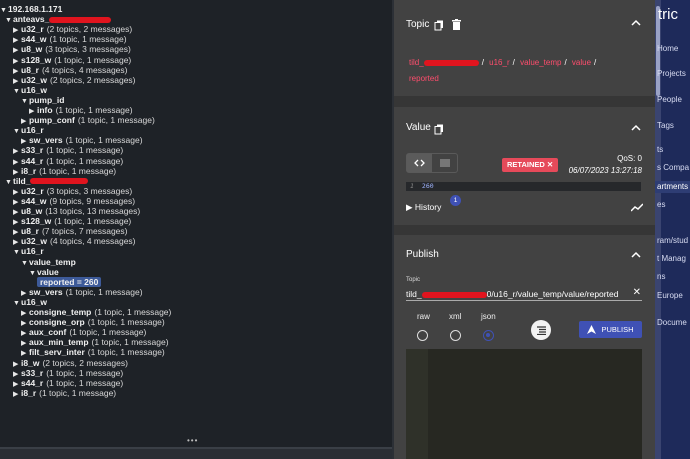 This screenshot has height=459, width=690. Describe the element at coordinates (423, 207) in the screenshot. I see `history-toggle: ▶ History` at that location.